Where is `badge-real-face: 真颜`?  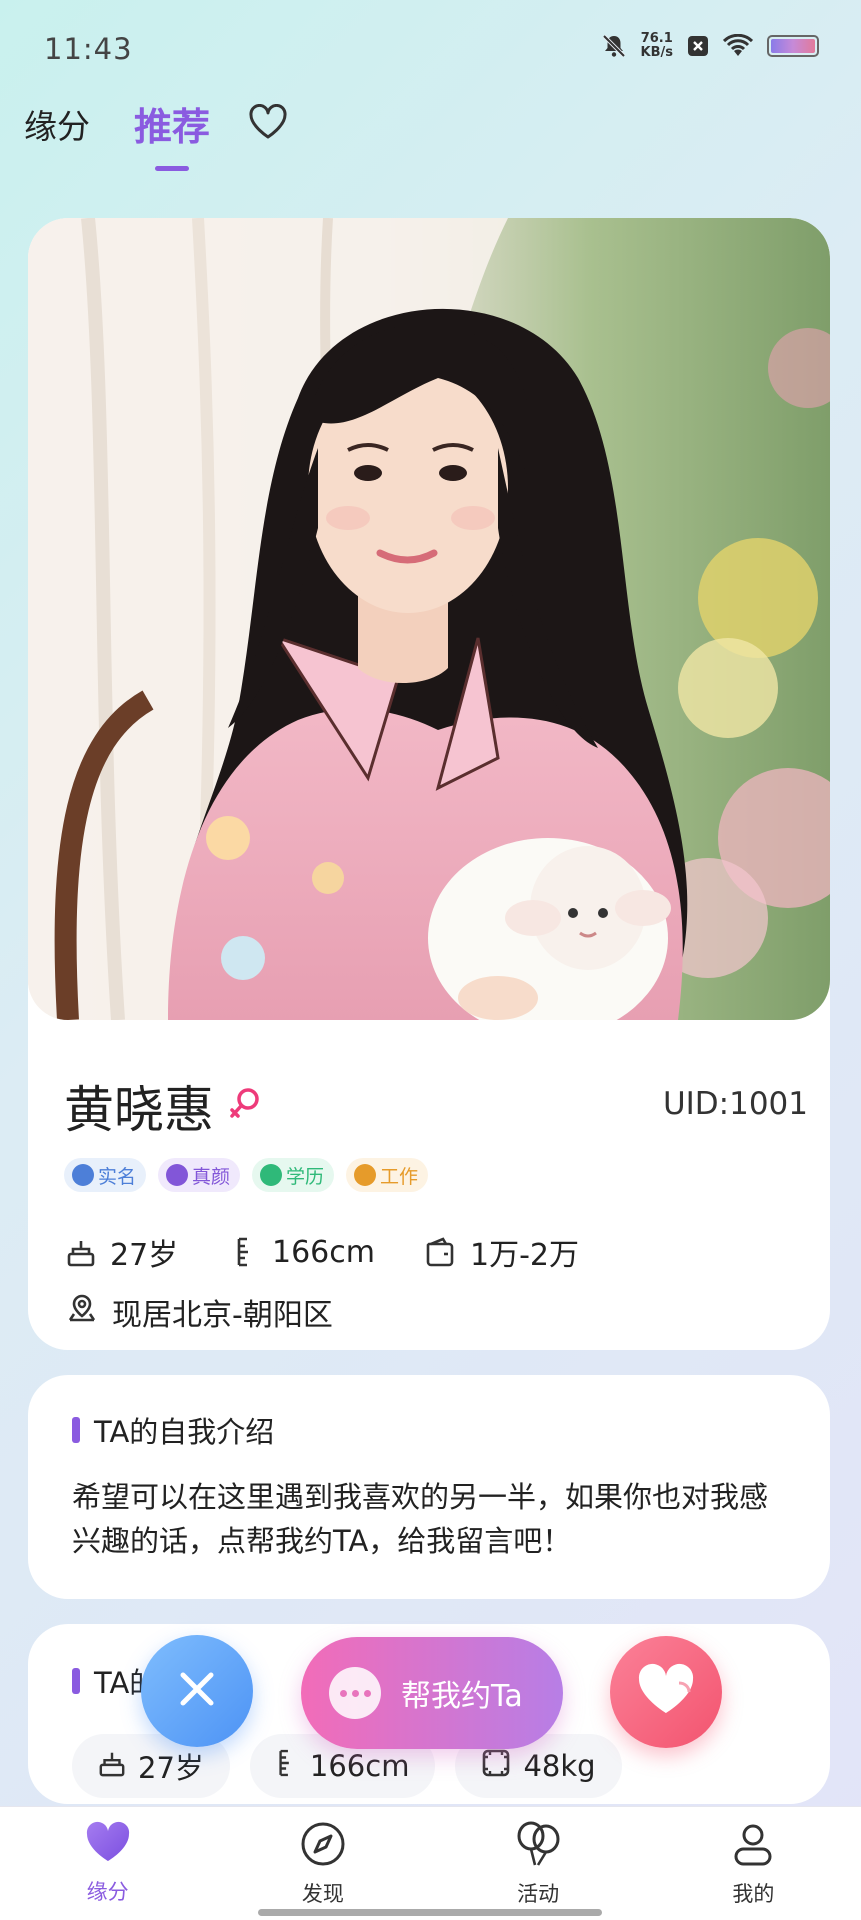
badge-real-face: 真颜 is located at coordinates (199, 1175).